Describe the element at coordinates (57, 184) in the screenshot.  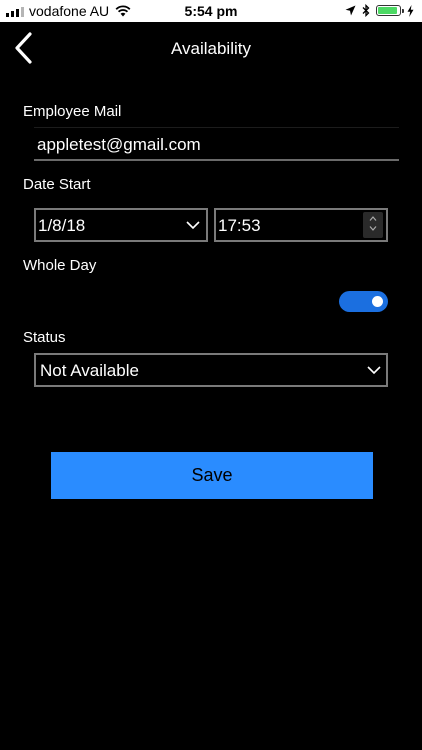
I see `date-start-label: Date Start` at that location.